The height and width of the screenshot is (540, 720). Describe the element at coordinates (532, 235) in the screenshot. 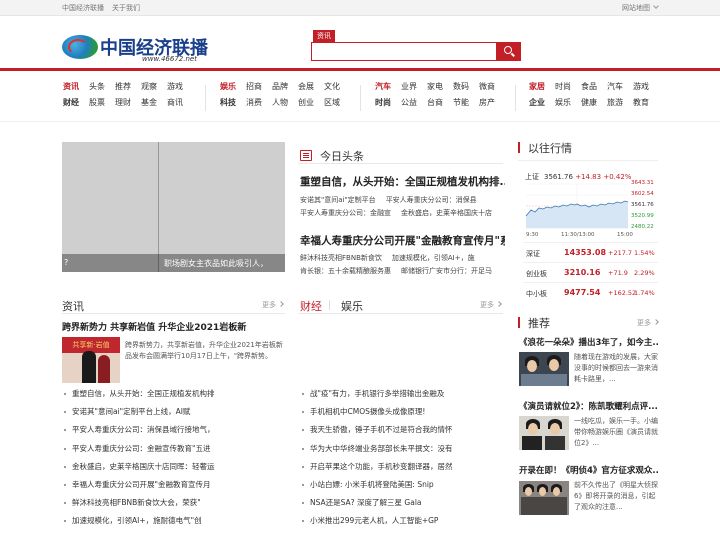

I see `x-tick: 9:30` at that location.